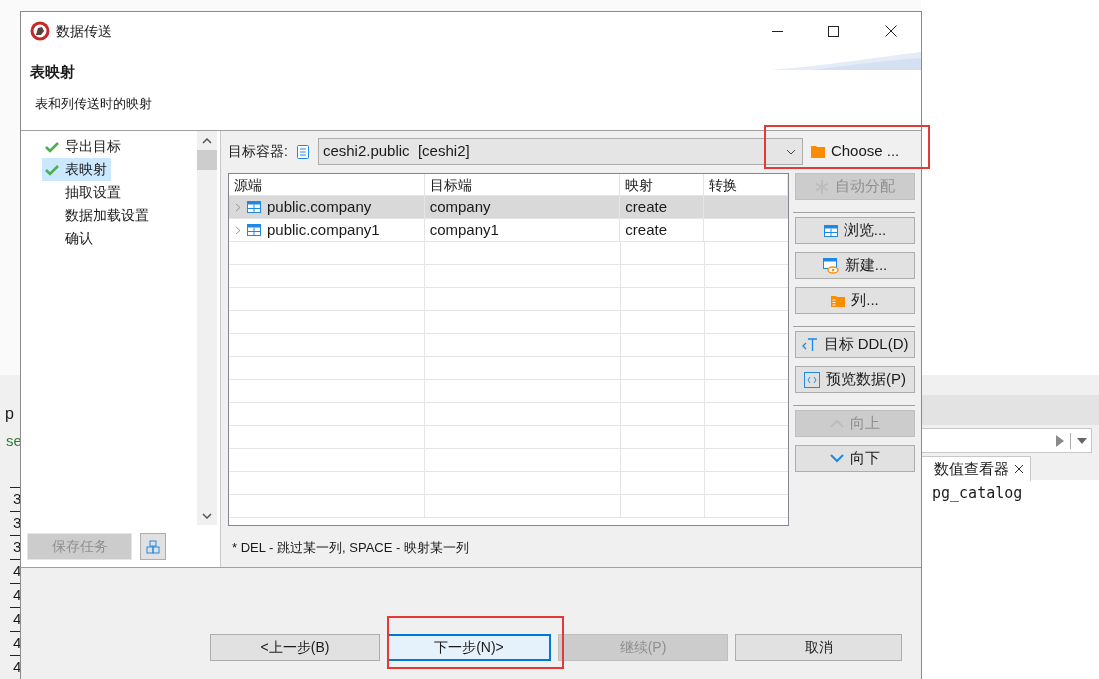  I want to click on page-subtitle: 表和列传送时的映射, so click(93, 104).